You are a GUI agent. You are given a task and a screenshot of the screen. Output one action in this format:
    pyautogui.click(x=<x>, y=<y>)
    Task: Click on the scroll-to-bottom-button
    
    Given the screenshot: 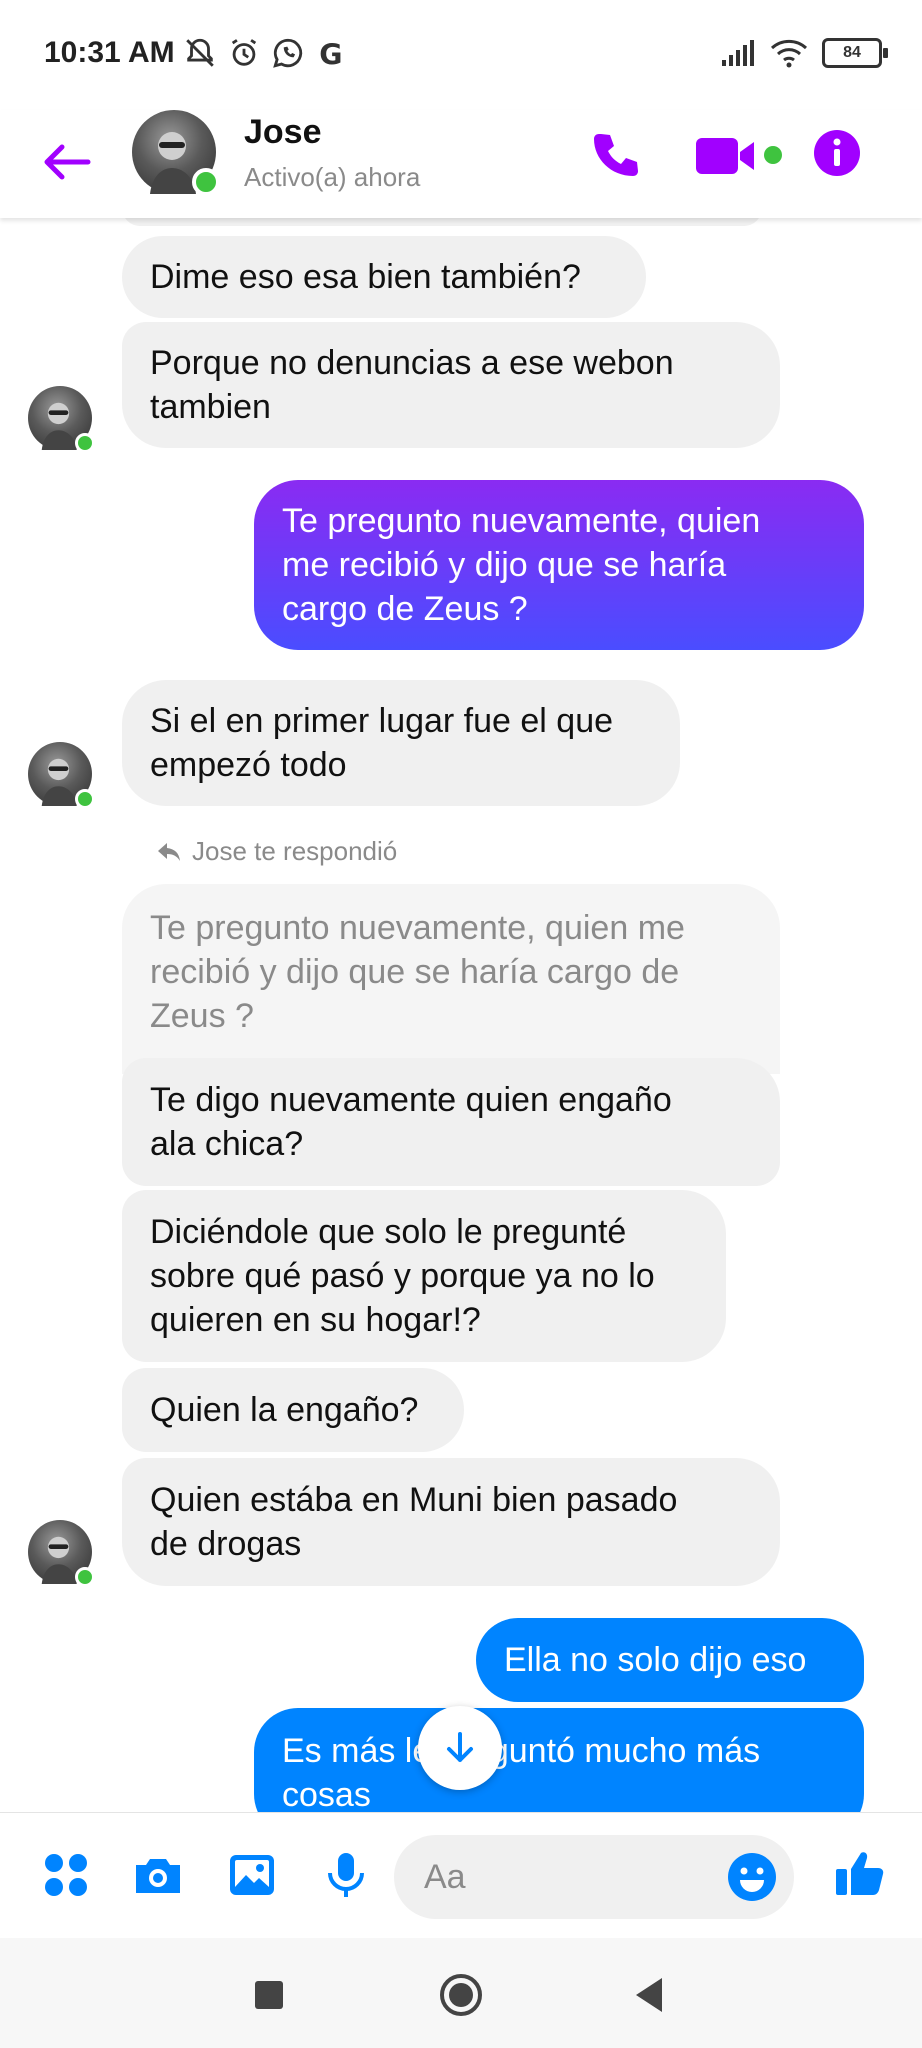 What is the action you would take?
    pyautogui.click(x=460, y=1748)
    